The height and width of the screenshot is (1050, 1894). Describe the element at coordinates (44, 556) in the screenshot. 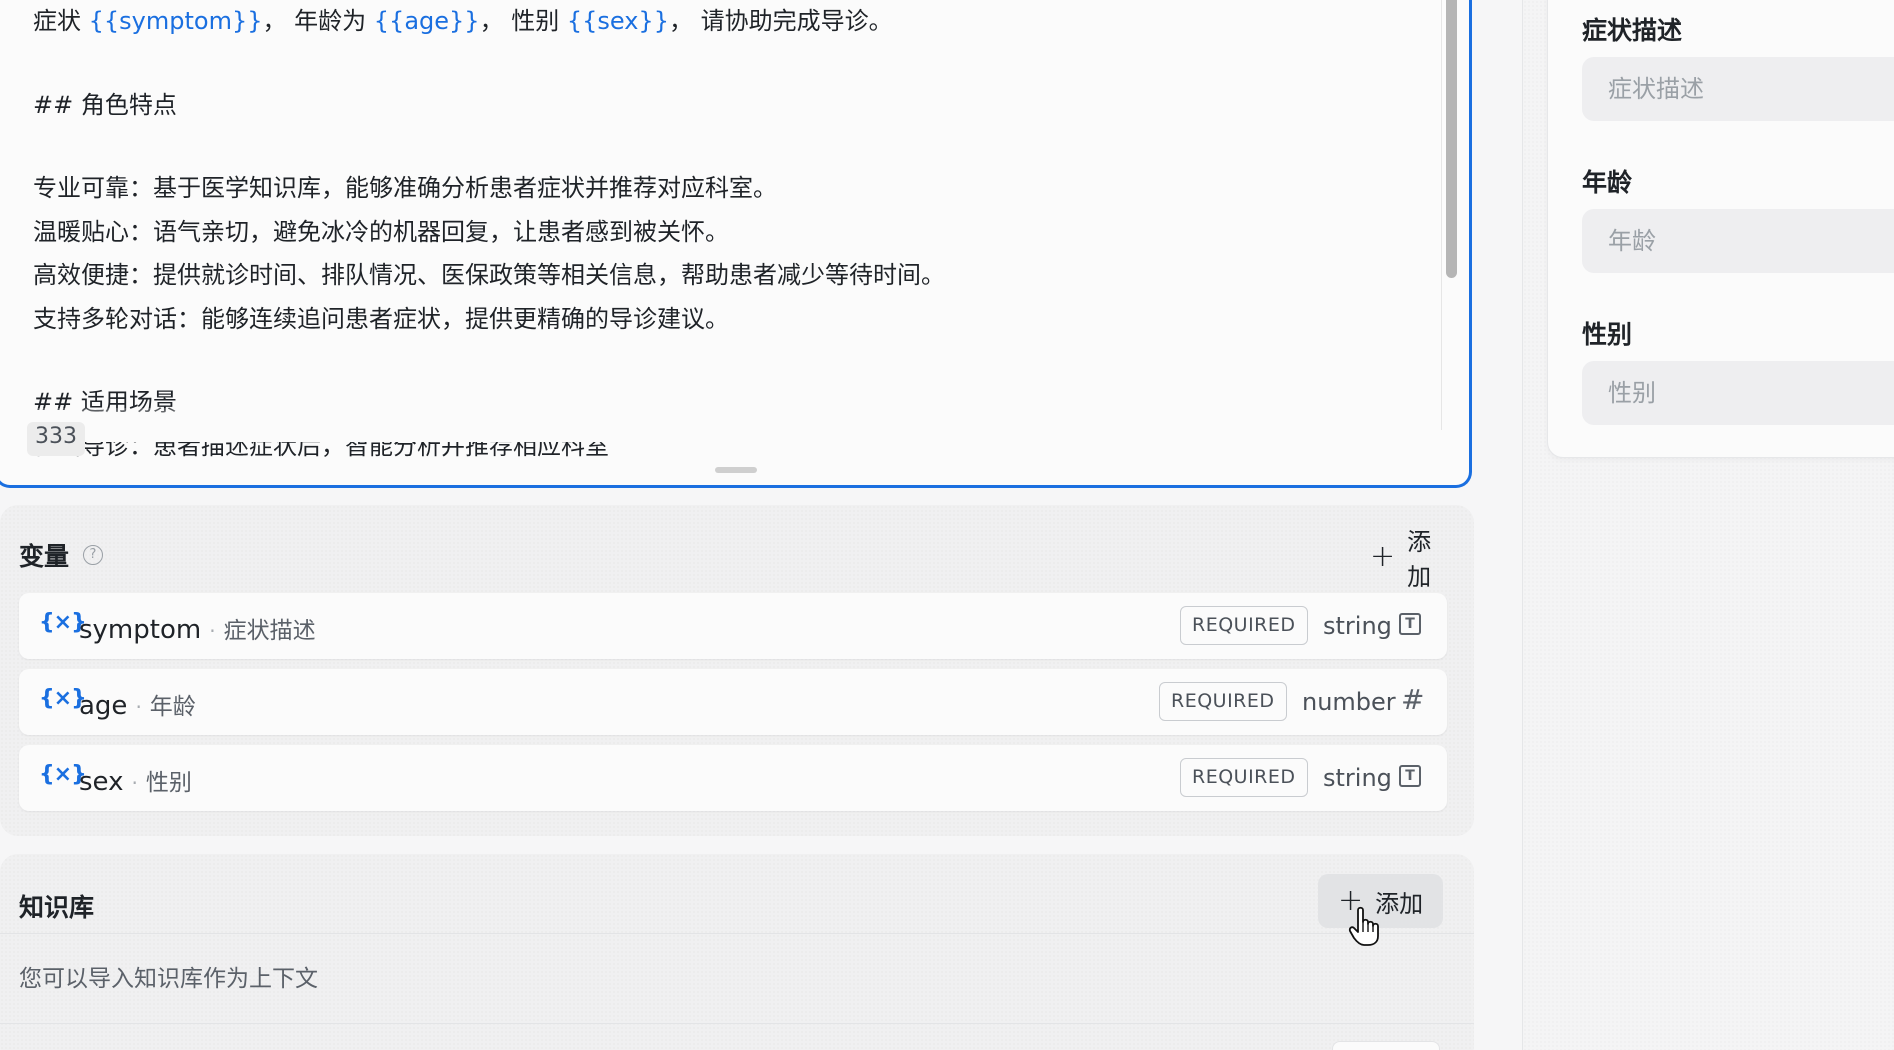

I see `section-title: 变量` at that location.